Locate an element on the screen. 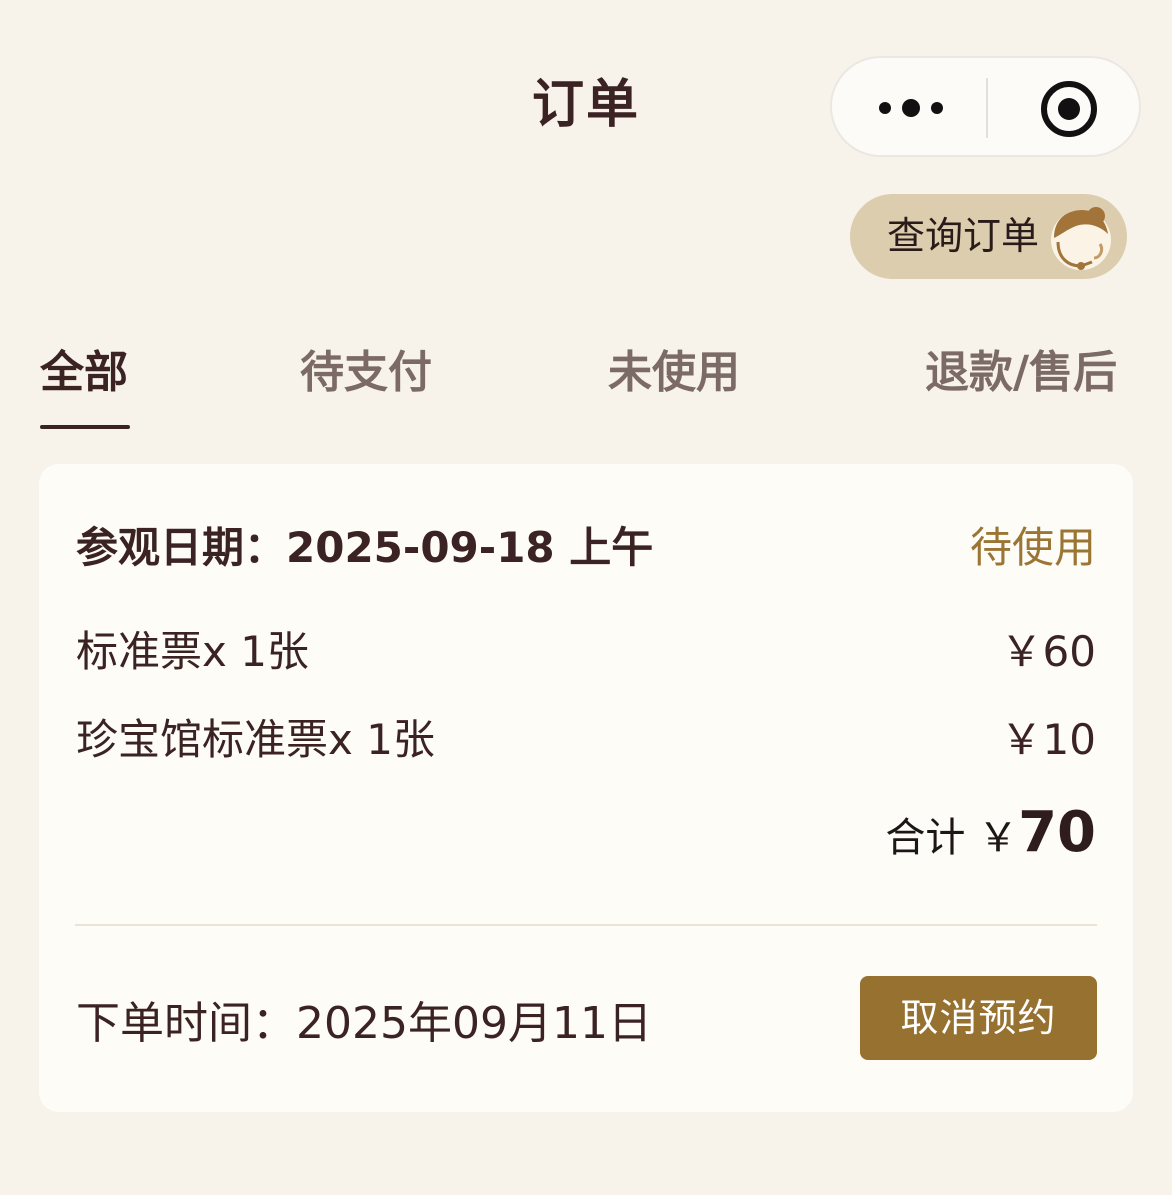 The height and width of the screenshot is (1195, 1172). ticket-item-name: 珍宝馆标准票x 1张 is located at coordinates (255, 739).